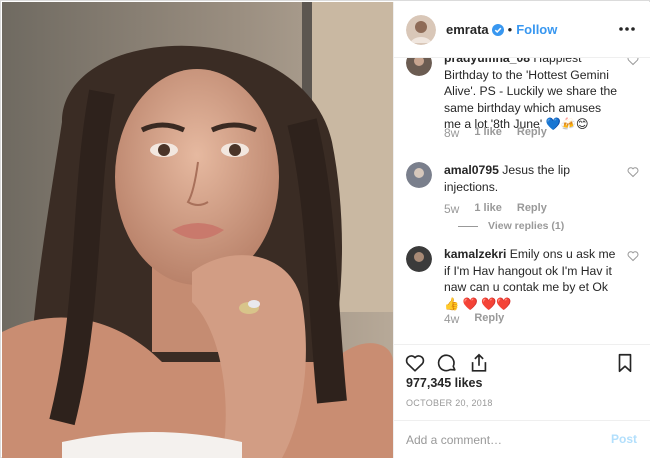  I want to click on author-avatar, so click(421, 29).